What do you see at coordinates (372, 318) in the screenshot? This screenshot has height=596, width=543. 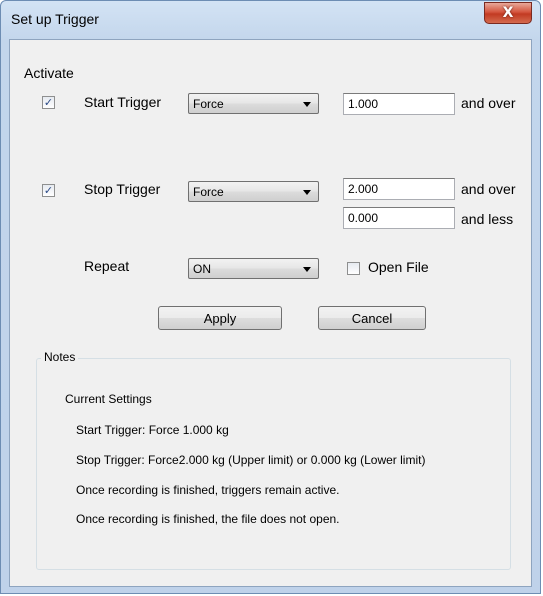 I see `cancel-button: Cancel` at bounding box center [372, 318].